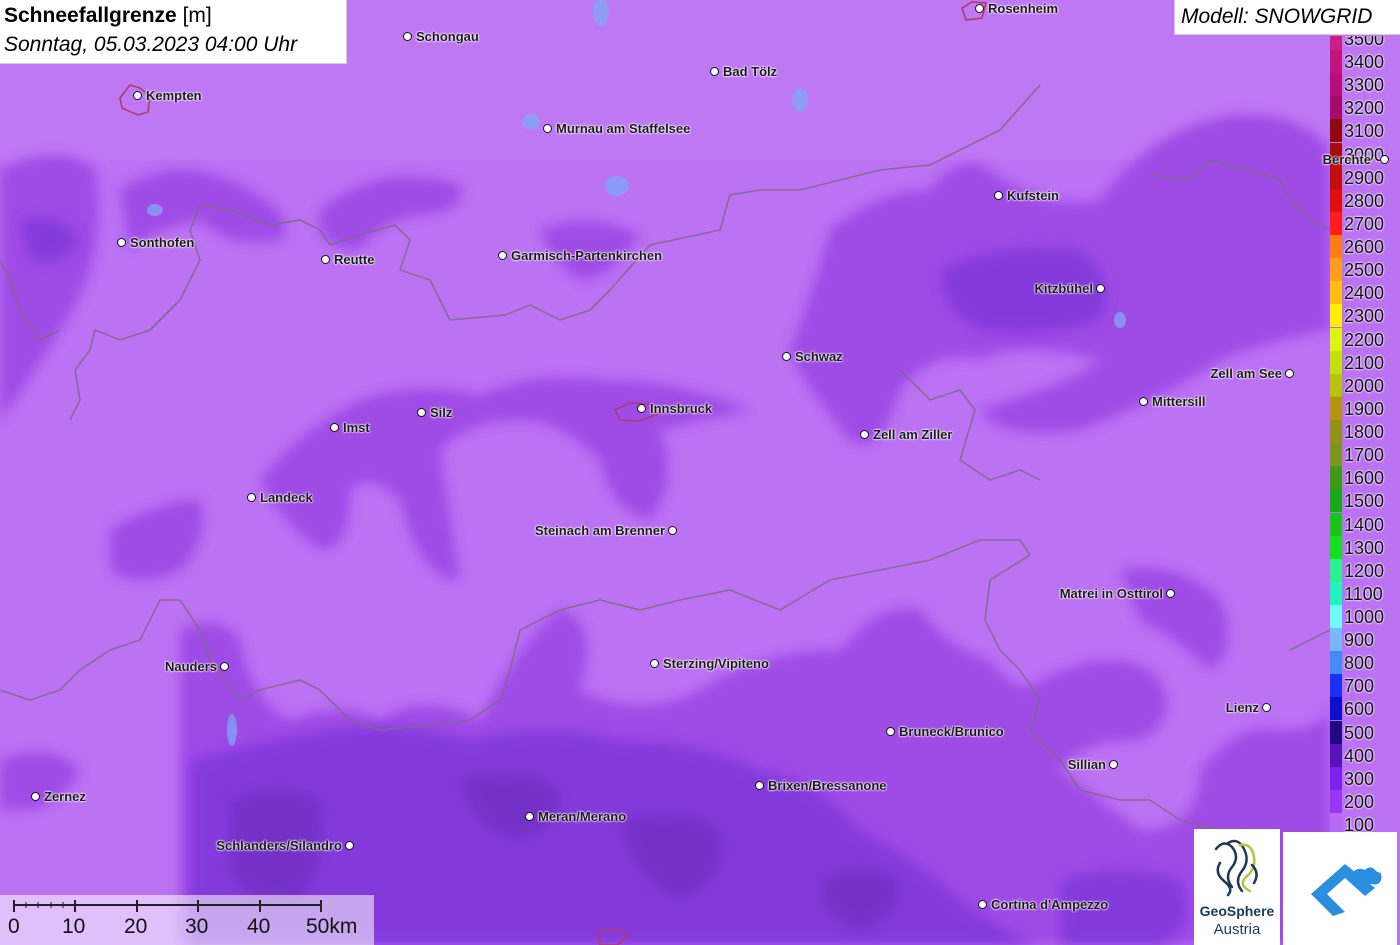  What do you see at coordinates (1346, 890) in the screenshot?
I see `cloud-arrow-icon` at bounding box center [1346, 890].